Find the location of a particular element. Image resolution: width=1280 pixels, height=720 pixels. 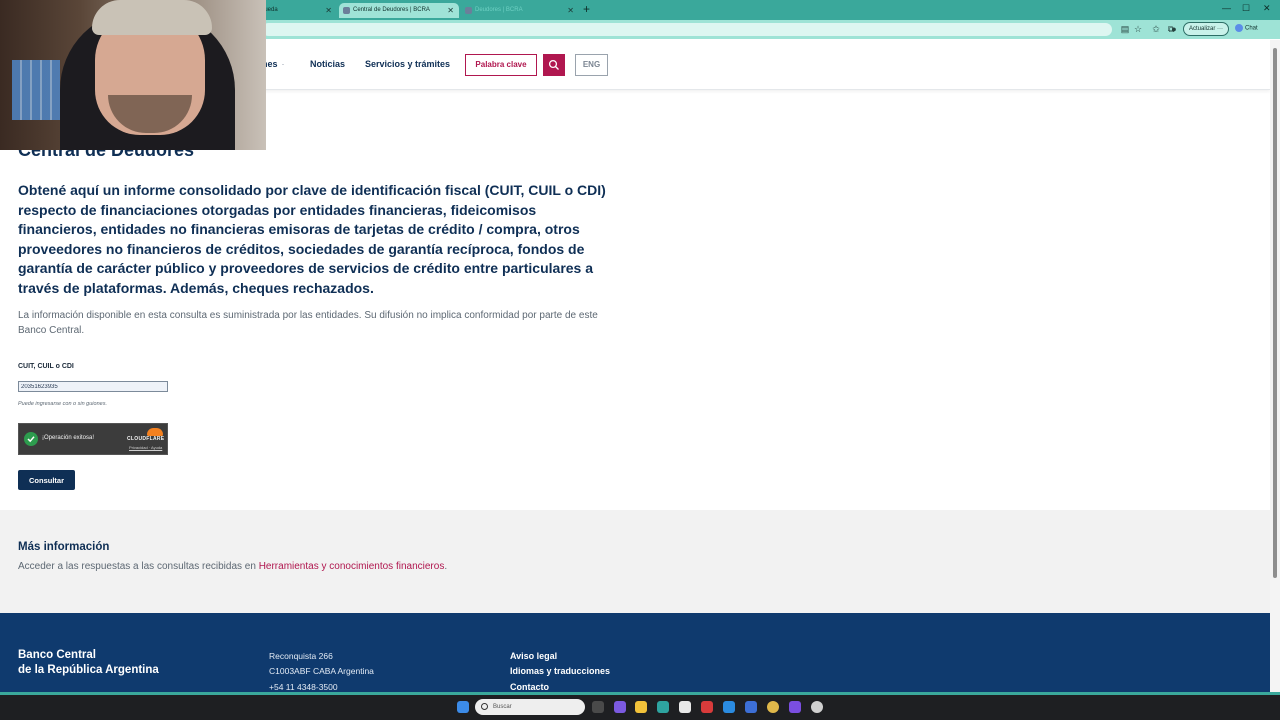

minimize-icon: — is located at coordinates (1226, 8).